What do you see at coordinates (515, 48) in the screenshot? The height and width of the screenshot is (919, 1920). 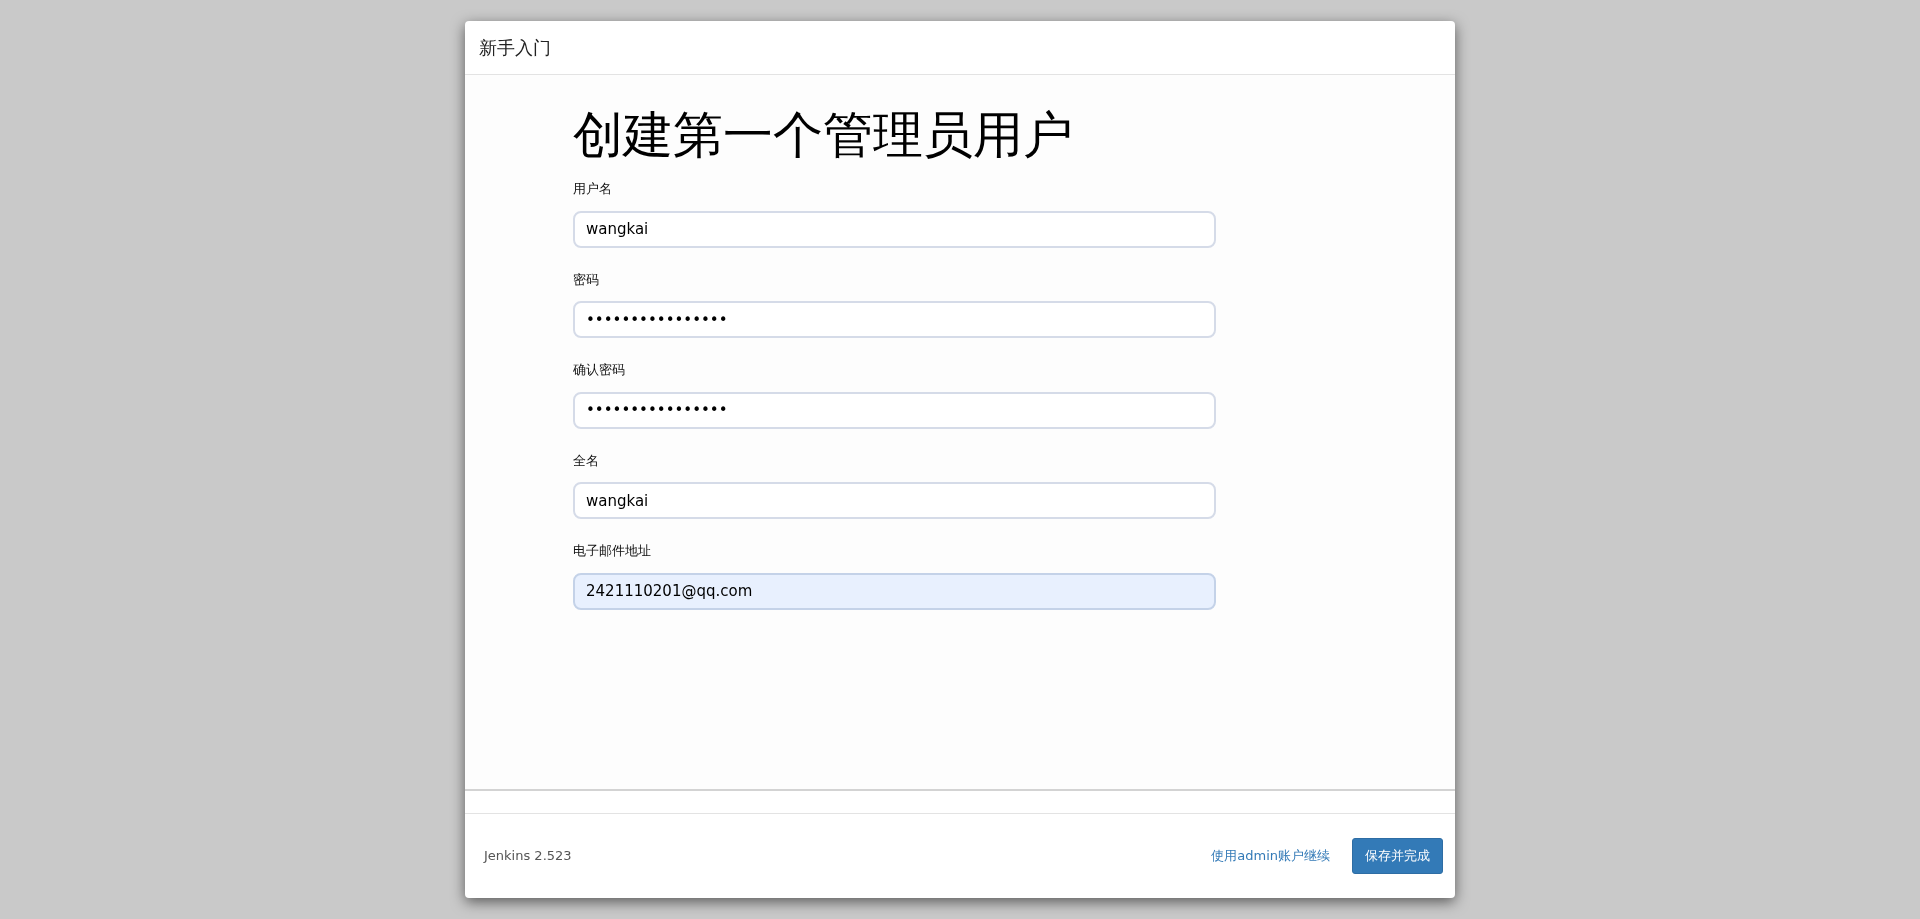 I see `dialog-title: 新手入门` at bounding box center [515, 48].